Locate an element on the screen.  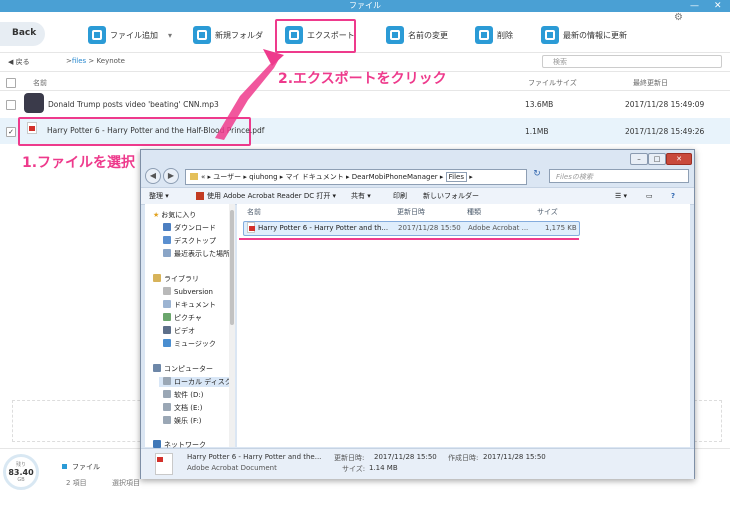
new-folder-button: 新しいフォルダー is located at coordinates (451, 196).